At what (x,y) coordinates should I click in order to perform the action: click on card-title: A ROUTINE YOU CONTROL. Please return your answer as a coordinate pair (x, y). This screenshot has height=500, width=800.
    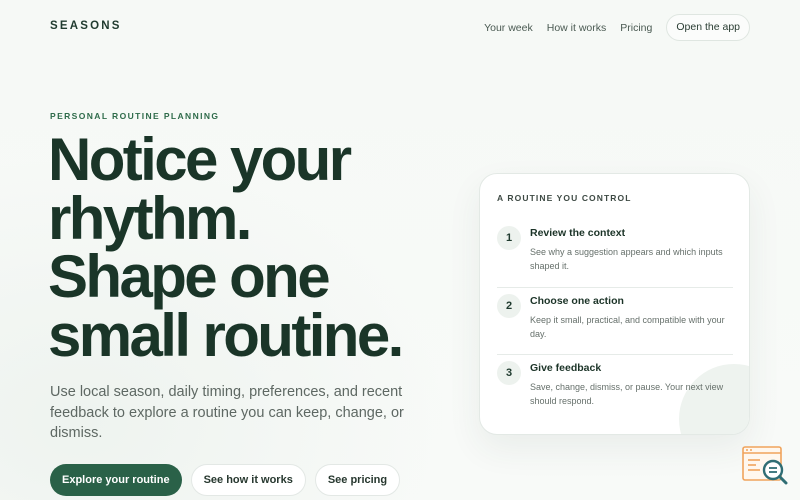
    Looking at the image, I should click on (564, 198).